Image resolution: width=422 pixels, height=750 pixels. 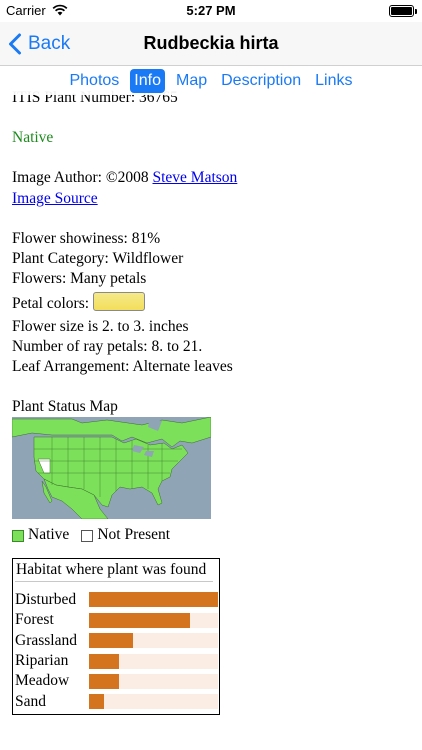 I want to click on habitat-label: Meadow, so click(x=42, y=681).